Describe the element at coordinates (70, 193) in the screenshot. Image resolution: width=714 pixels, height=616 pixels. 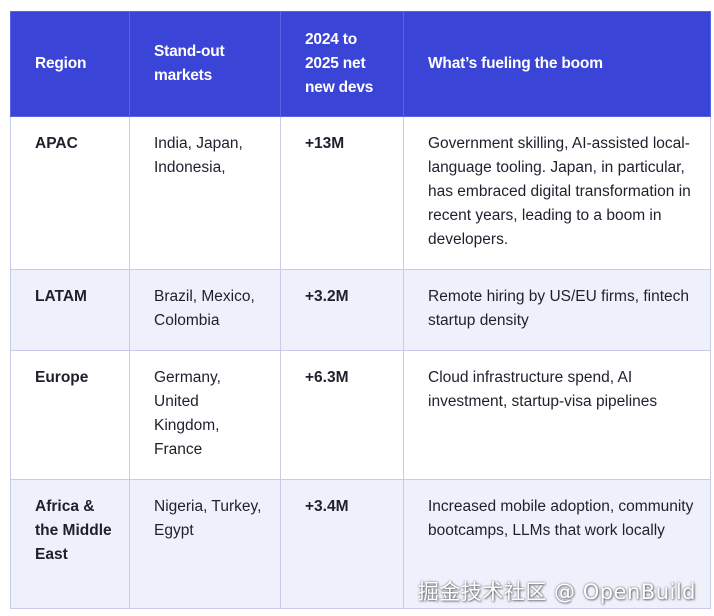
I see `cell-region: APAC` at that location.